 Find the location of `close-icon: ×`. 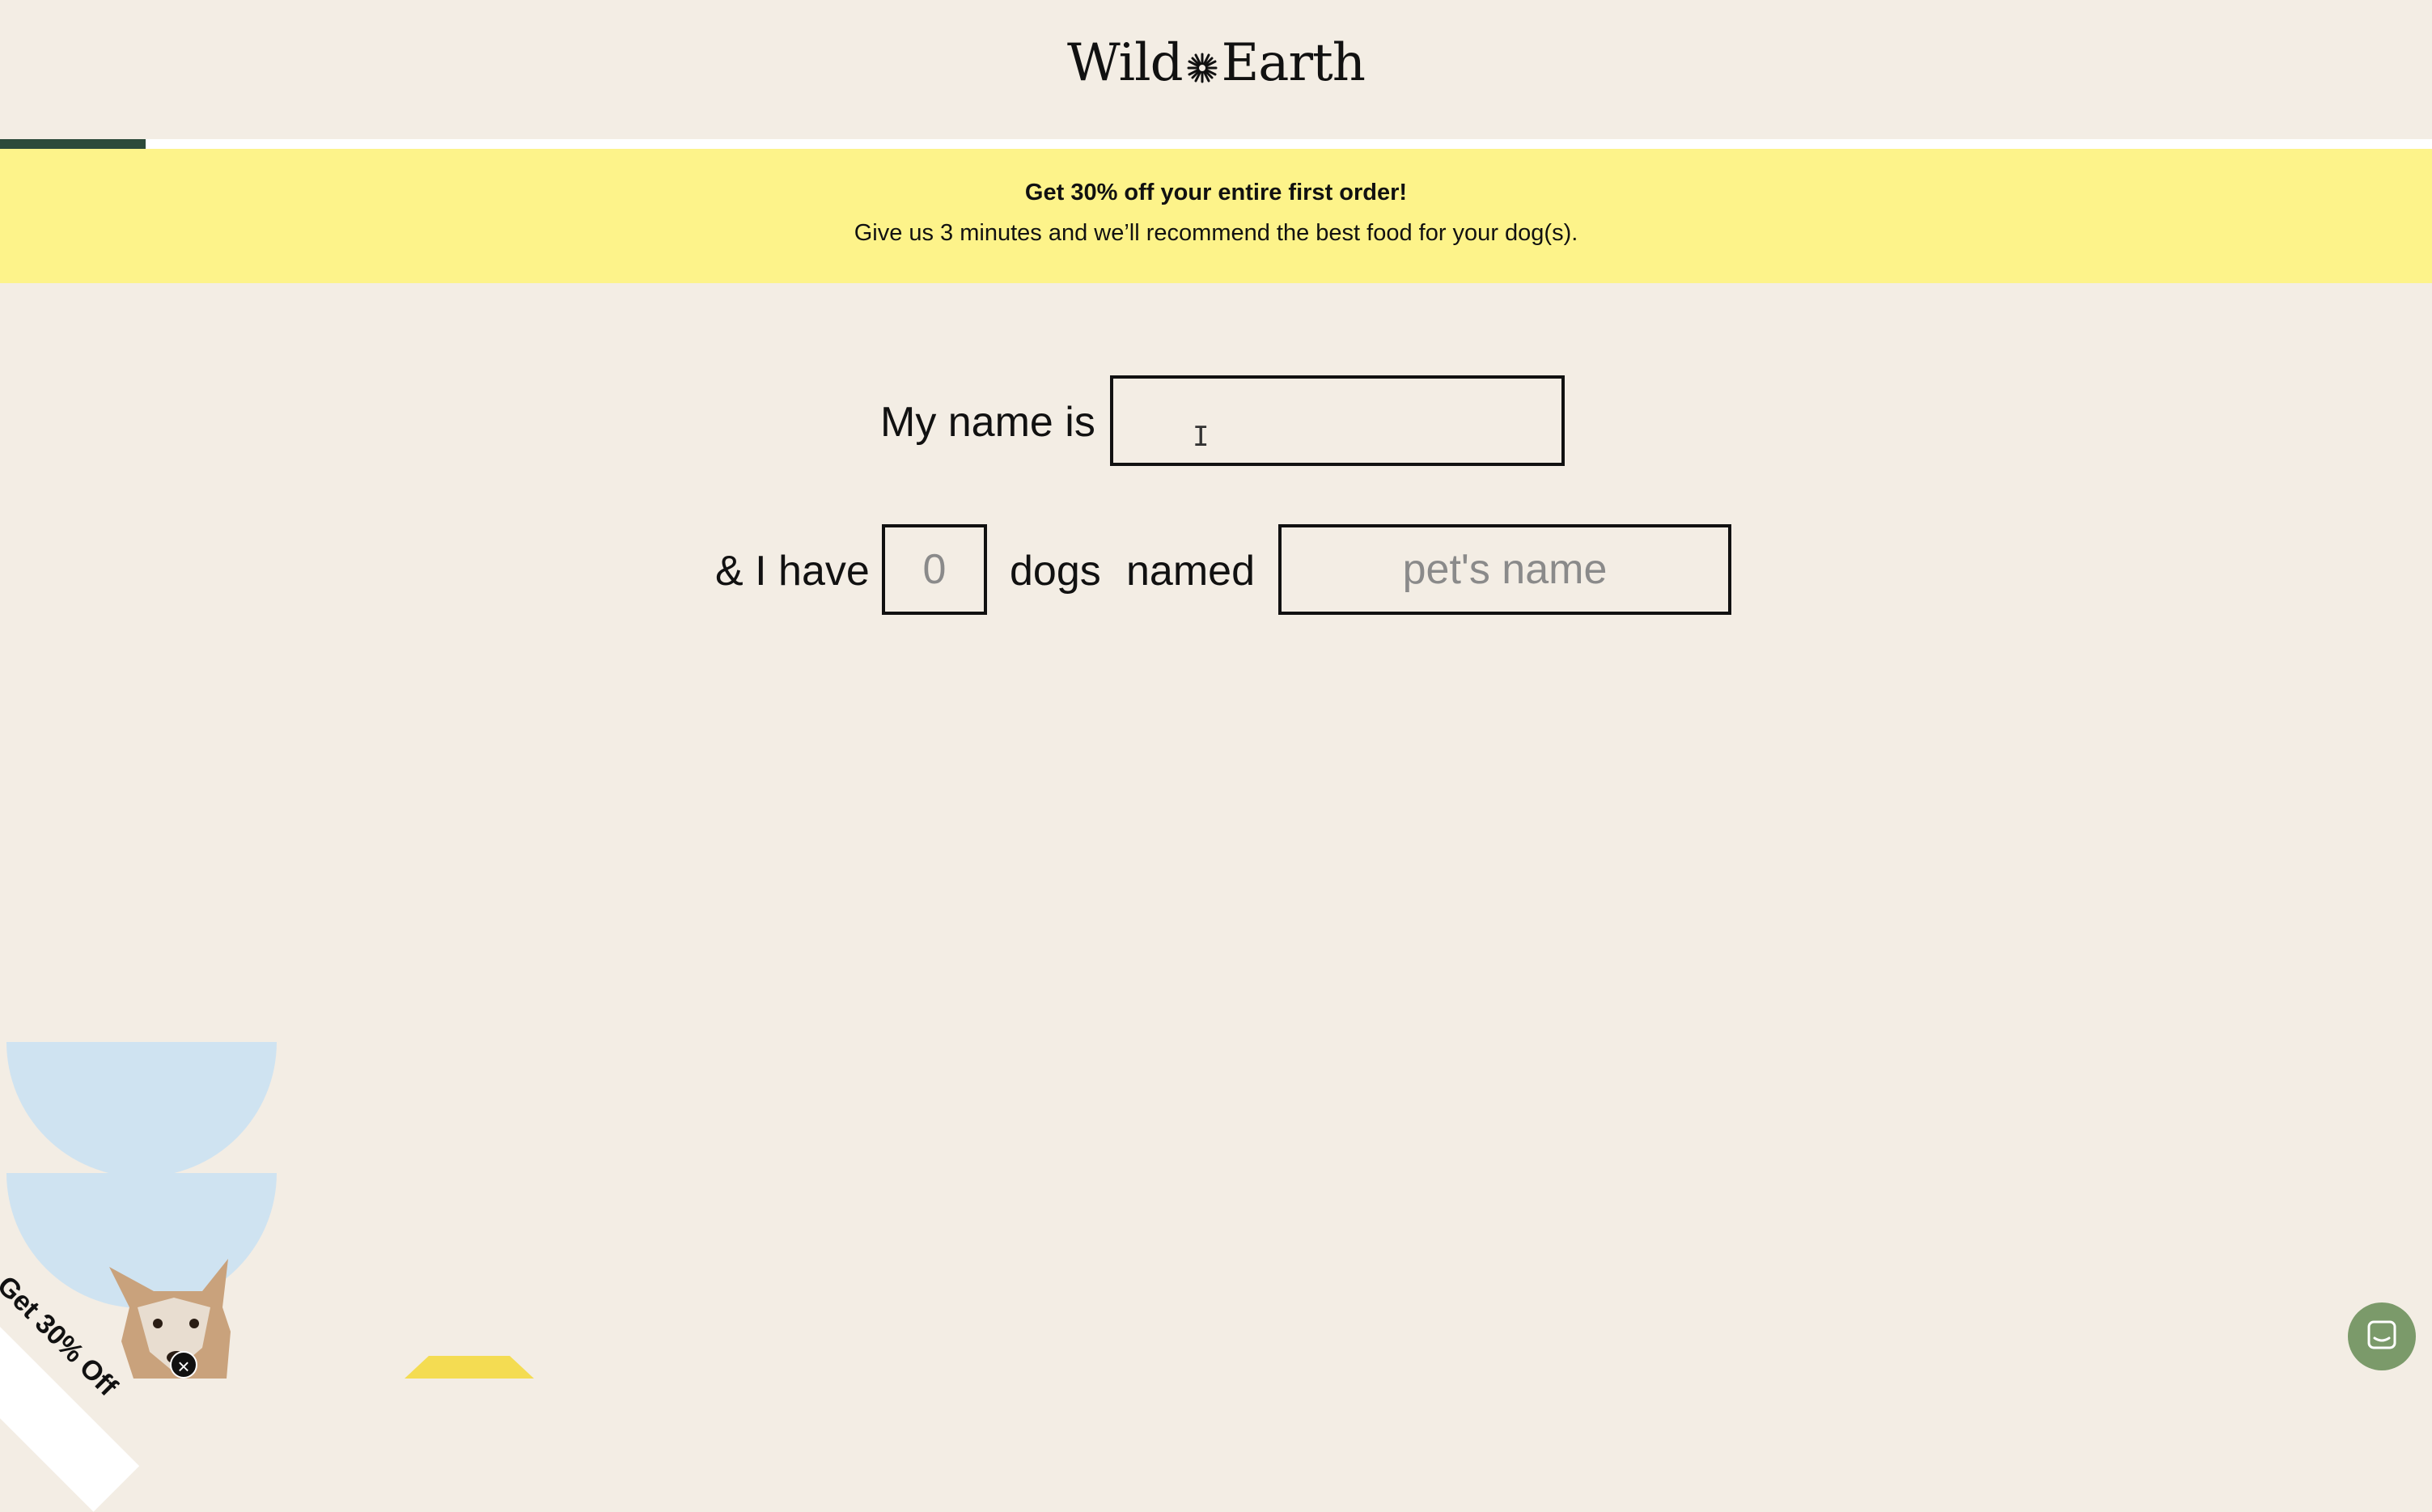

close-icon: × is located at coordinates (183, 1365).